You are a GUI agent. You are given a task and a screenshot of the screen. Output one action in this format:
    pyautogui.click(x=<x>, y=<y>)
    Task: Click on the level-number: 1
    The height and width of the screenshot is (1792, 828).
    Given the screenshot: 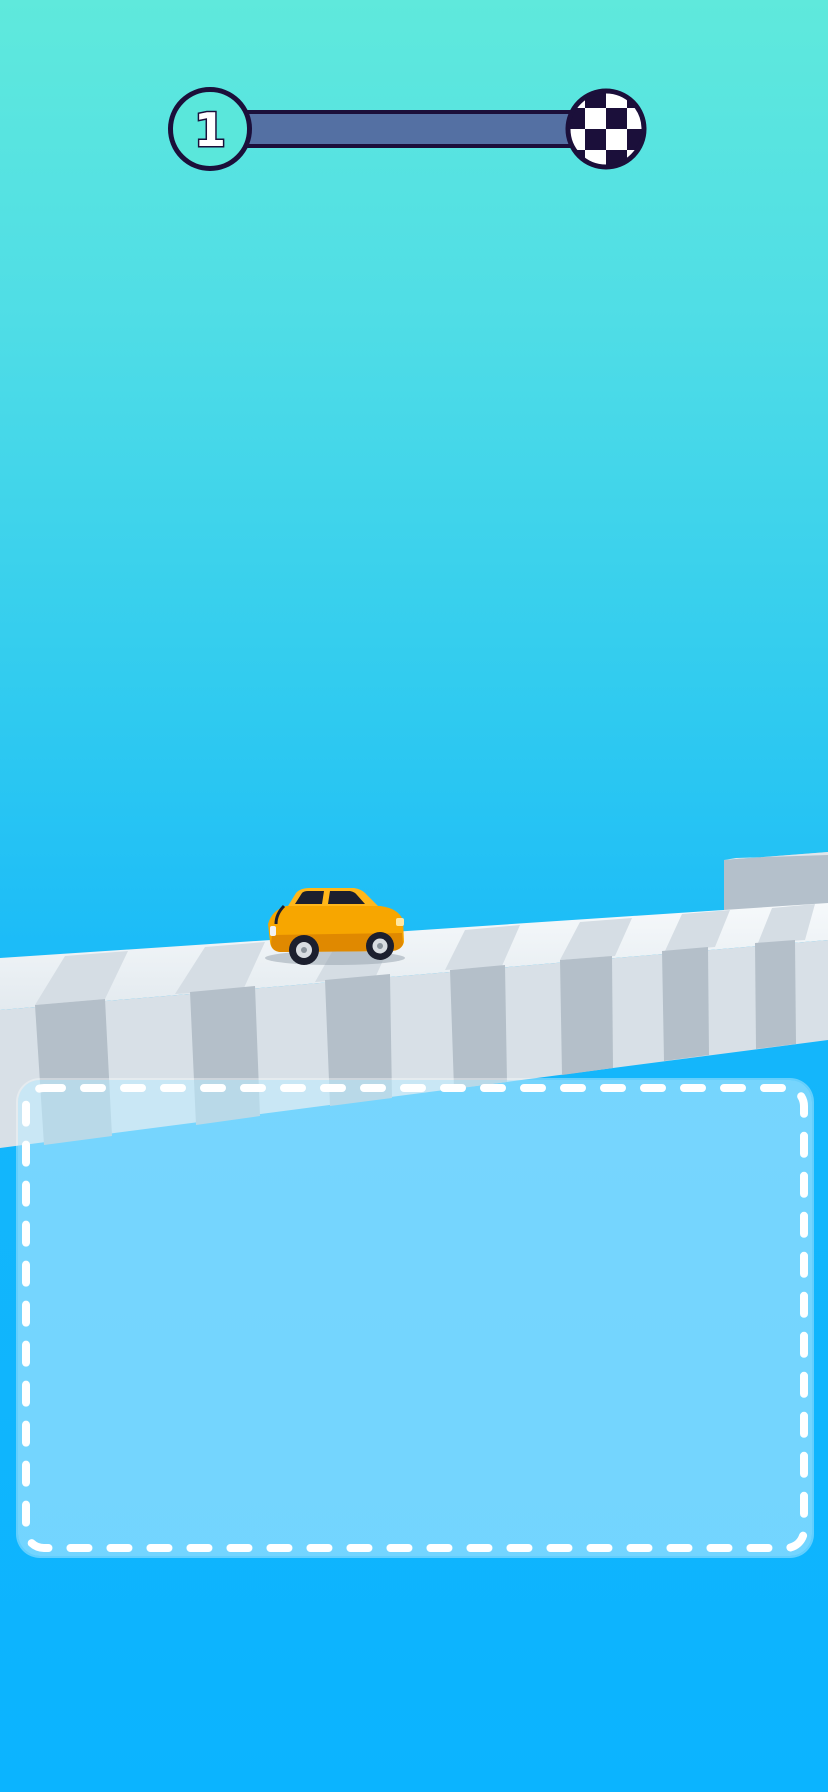 What is the action you would take?
    pyautogui.click(x=209, y=130)
    